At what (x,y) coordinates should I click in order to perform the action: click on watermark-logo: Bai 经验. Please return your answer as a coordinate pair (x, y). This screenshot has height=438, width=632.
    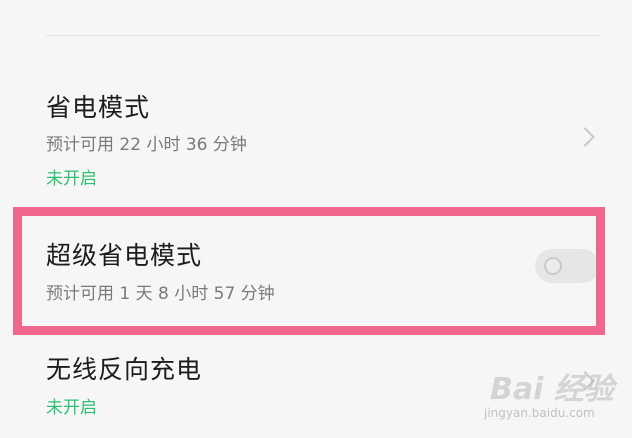
    Looking at the image, I should click on (552, 389).